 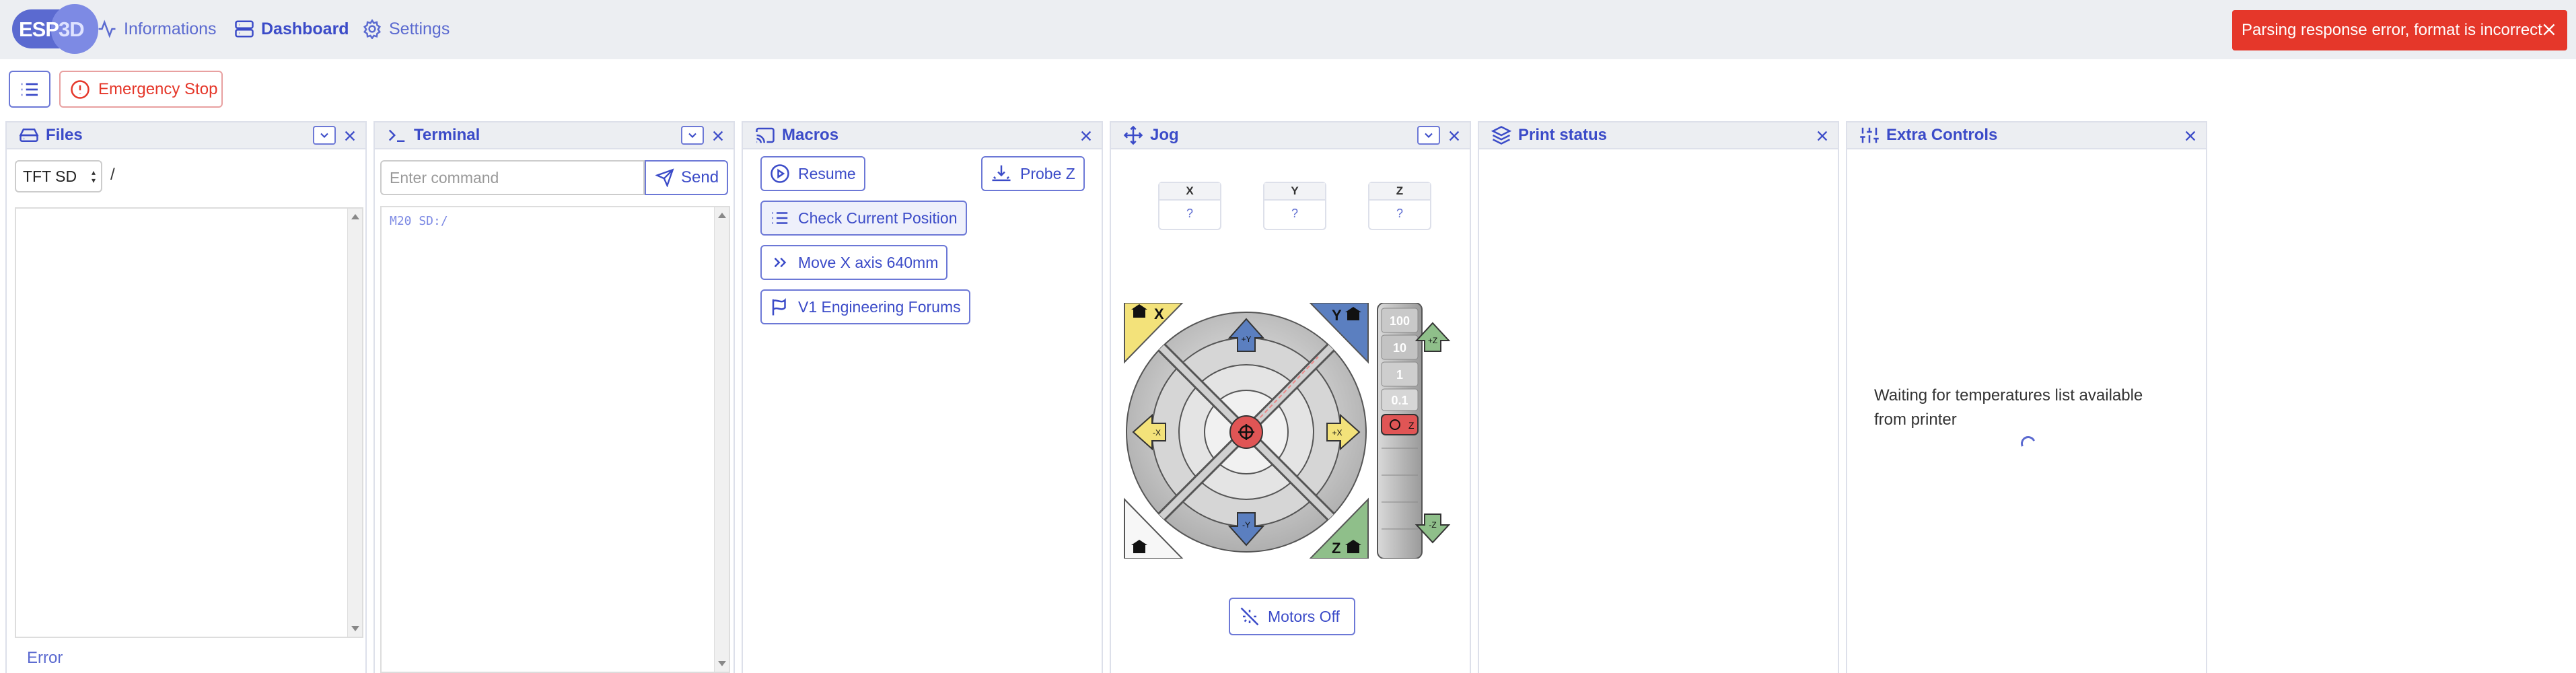 I want to click on files-panel: Files TFT SD ▴ ▾ / Error, so click(x=186, y=397).